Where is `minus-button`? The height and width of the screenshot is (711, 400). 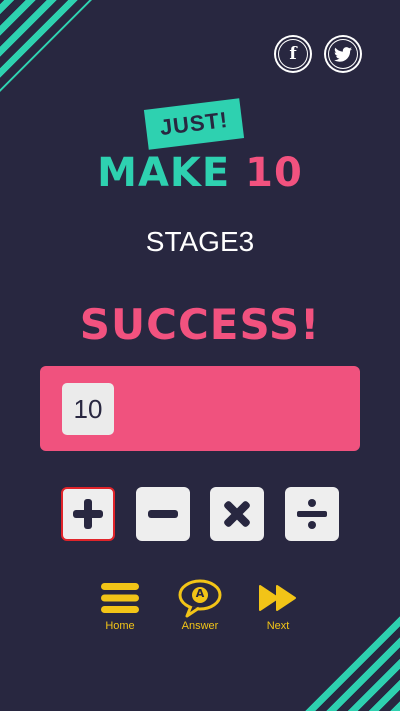 minus-button is located at coordinates (163, 514).